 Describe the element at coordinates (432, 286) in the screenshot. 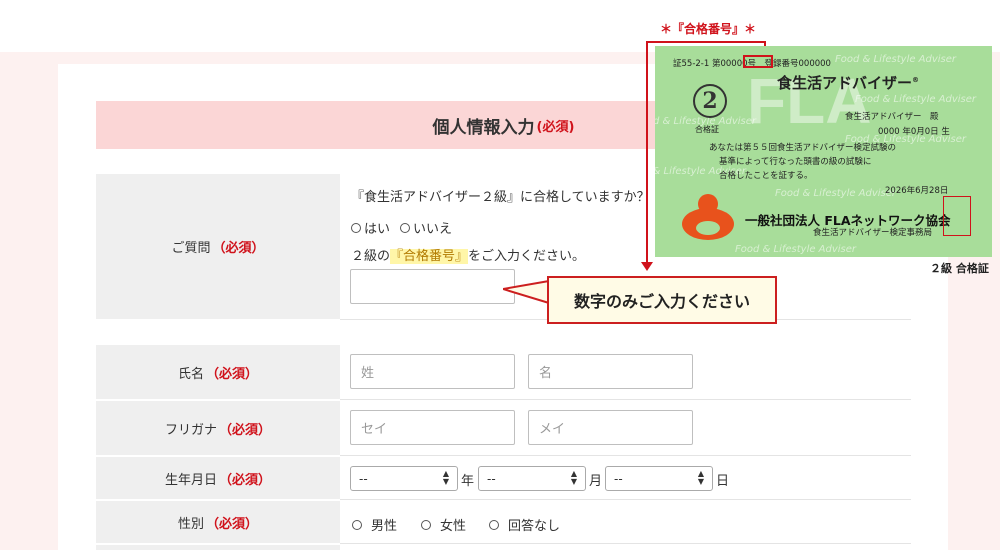

I see `pass-number-input` at that location.